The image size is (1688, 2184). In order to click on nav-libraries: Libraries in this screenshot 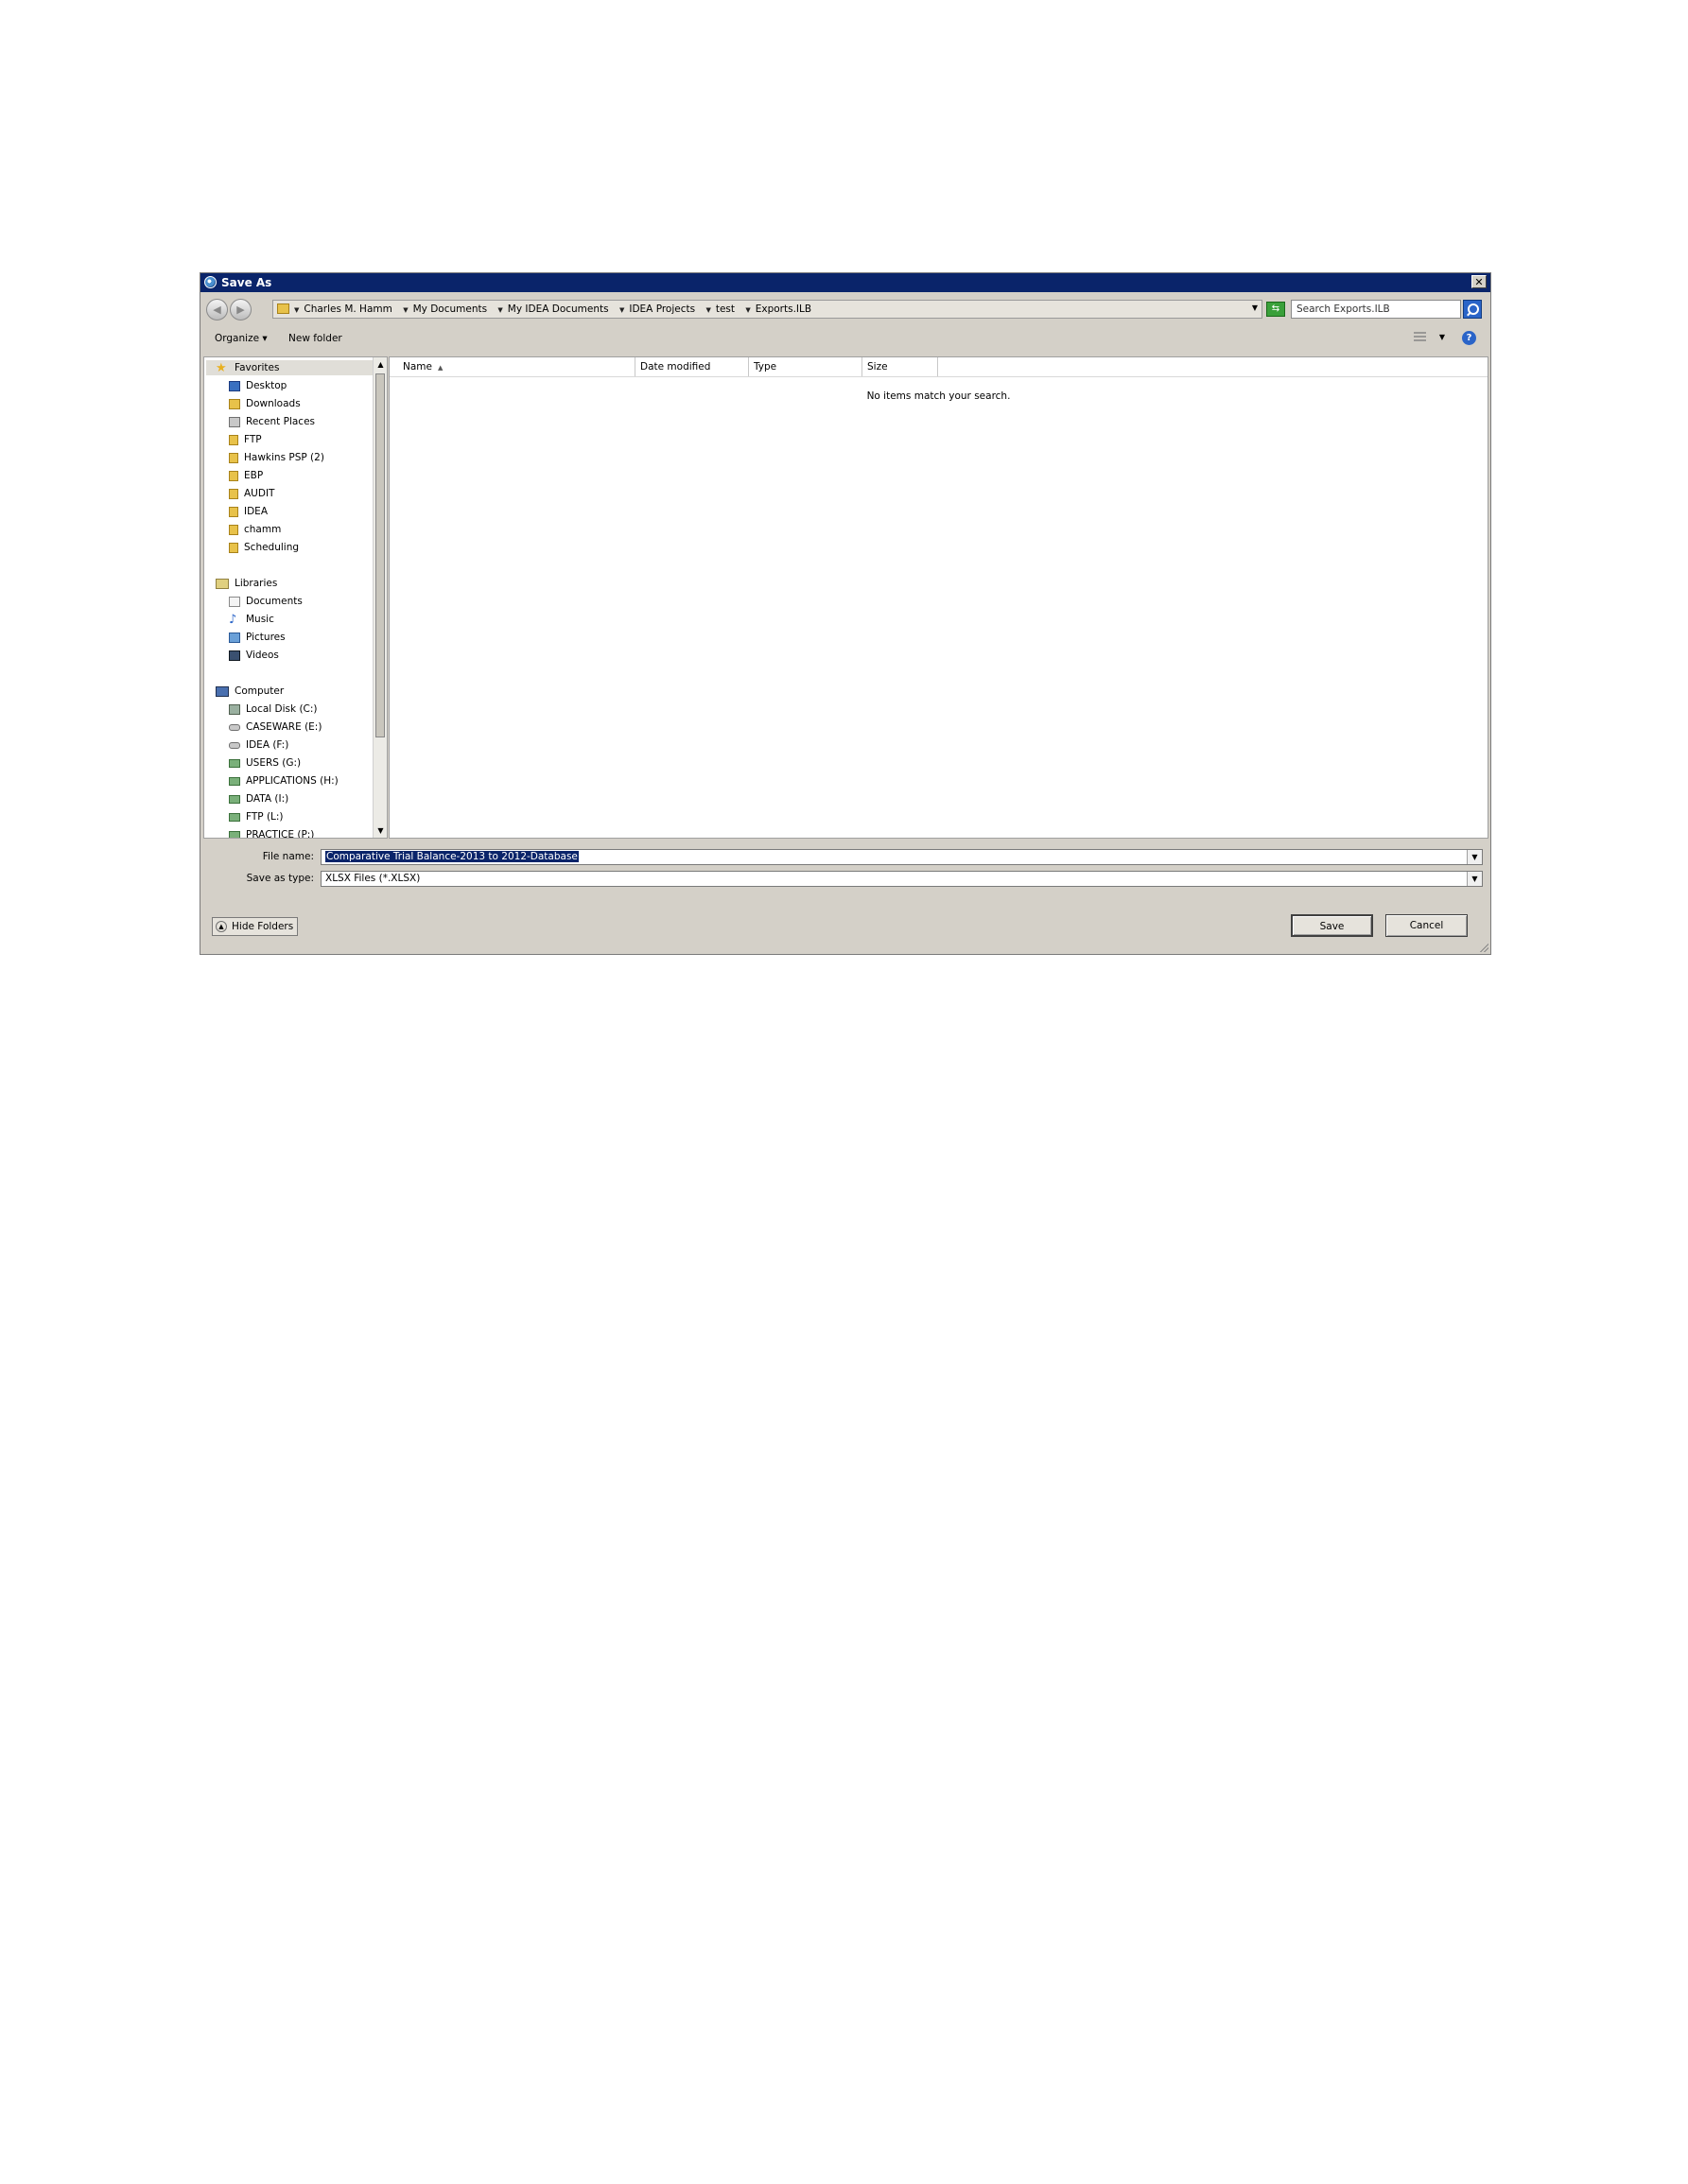, I will do `click(246, 583)`.